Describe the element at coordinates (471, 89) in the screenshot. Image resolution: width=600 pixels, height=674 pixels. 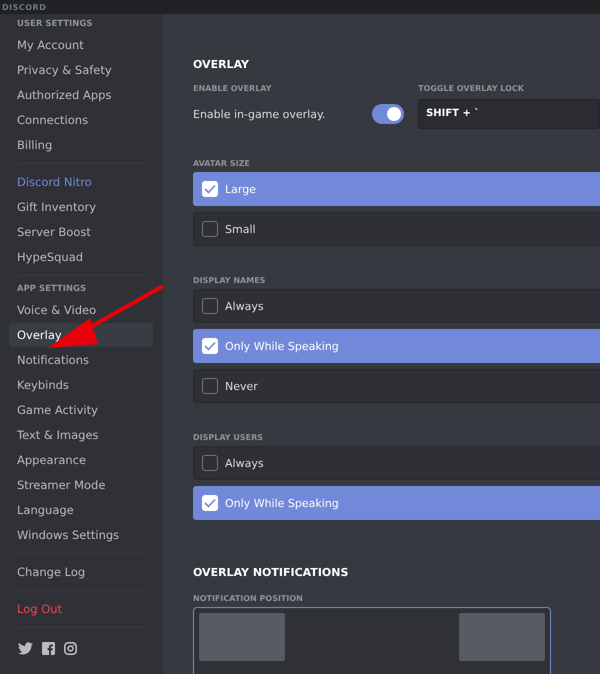
I see `field-label: TOGGLE OVERLAY LOCK` at that location.